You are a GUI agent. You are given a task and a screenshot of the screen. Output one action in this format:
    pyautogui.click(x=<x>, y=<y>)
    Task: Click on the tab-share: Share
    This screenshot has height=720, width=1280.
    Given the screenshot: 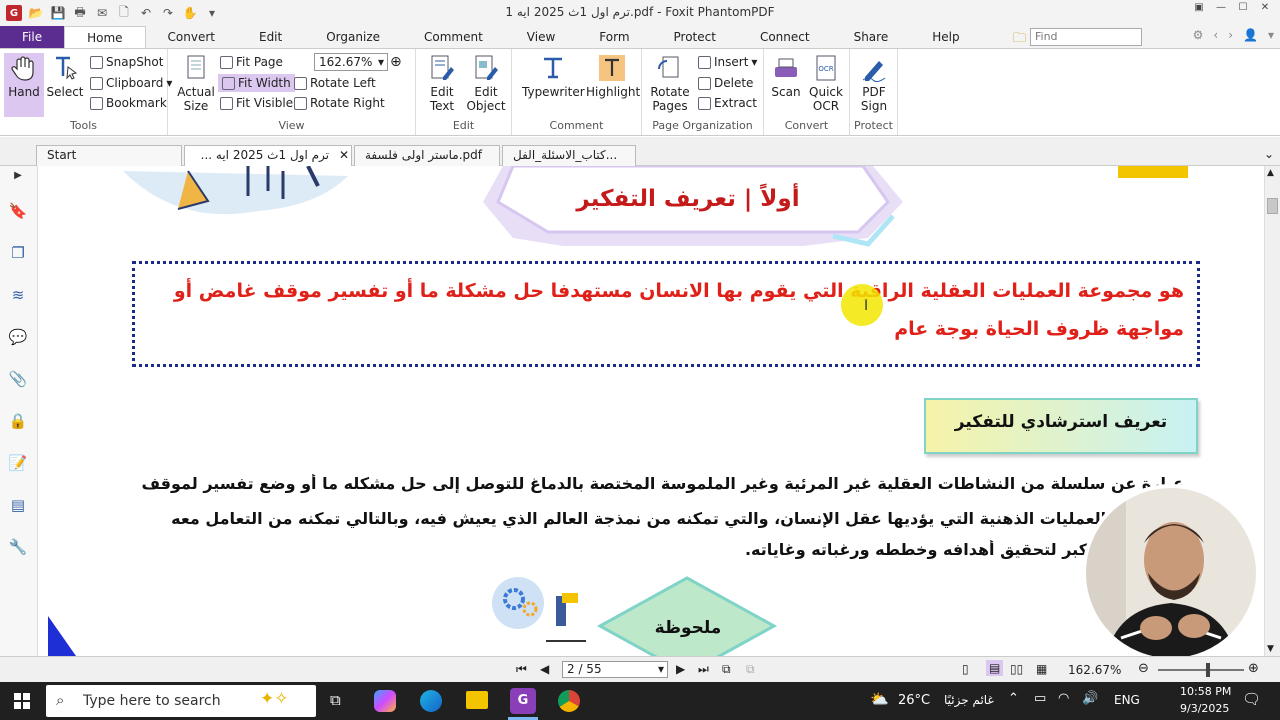 What is the action you would take?
    pyautogui.click(x=871, y=37)
    